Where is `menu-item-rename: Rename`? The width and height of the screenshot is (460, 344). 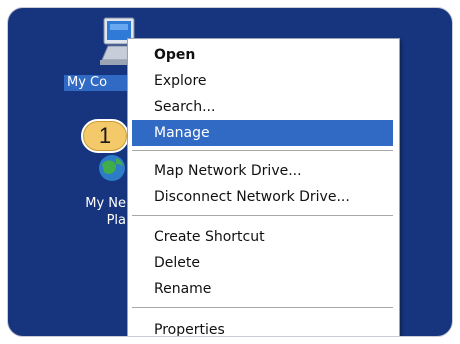 menu-item-rename: Rename is located at coordinates (263, 289).